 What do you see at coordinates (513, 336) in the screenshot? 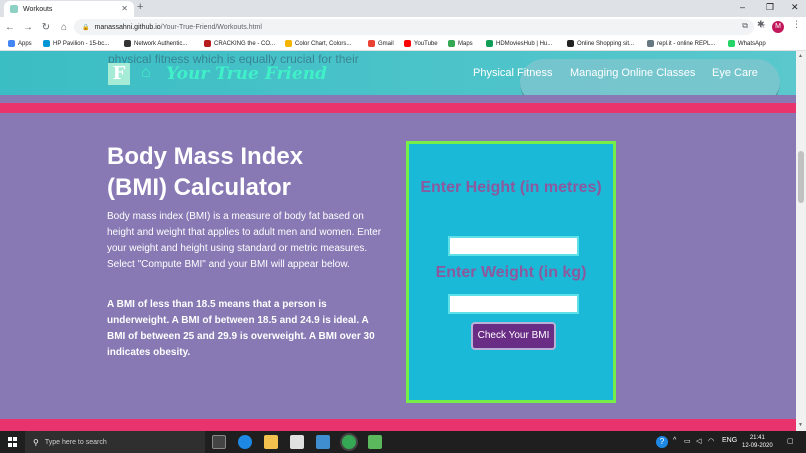
I see `check-bmi-button: Check Your BMI` at bounding box center [513, 336].